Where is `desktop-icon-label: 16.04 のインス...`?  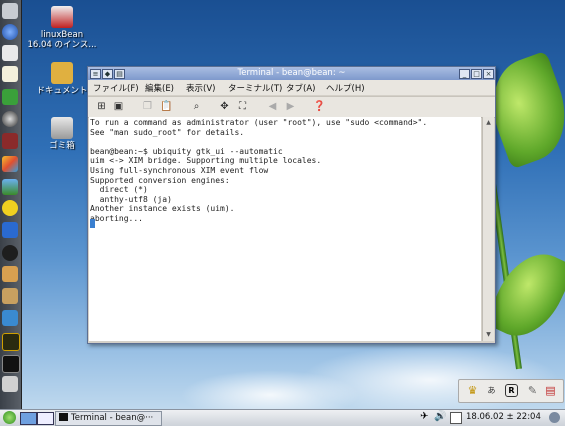
desktop-icon-label: 16.04 のインス... is located at coordinates (62, 45).